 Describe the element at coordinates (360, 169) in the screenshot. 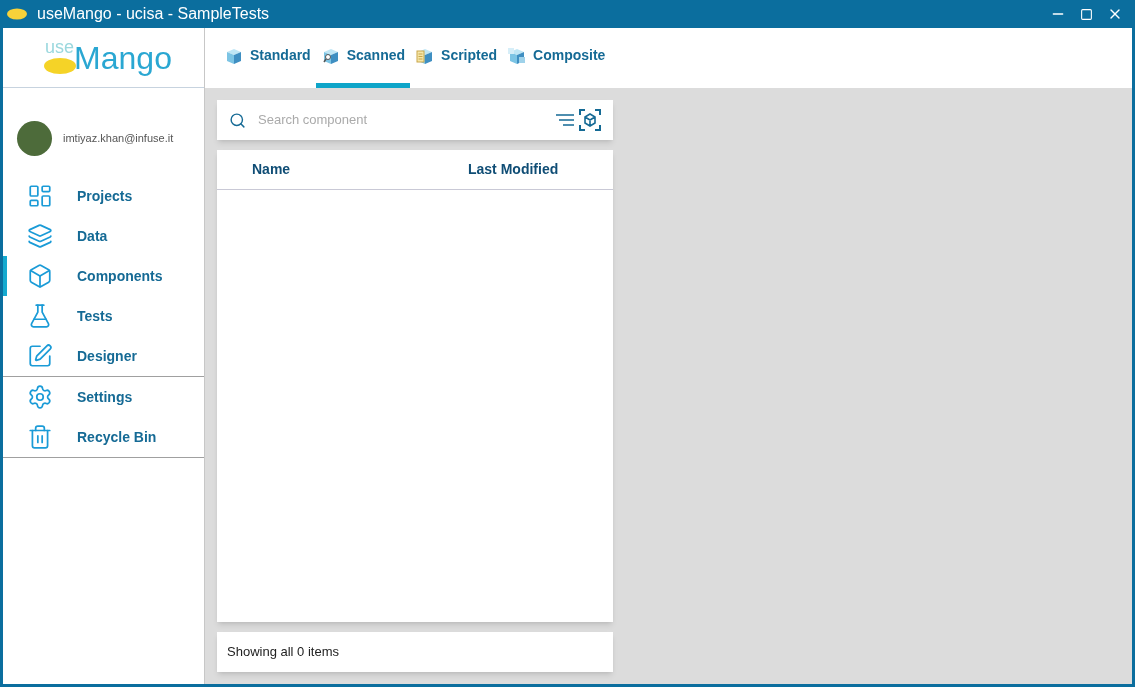

I see `column-header: Name` at that location.